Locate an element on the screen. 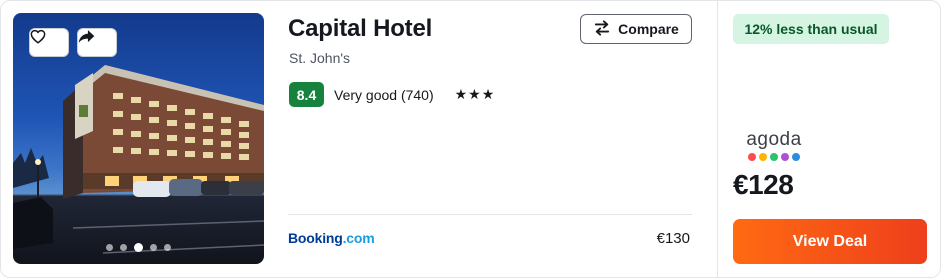  agoda-wordmark: agoda is located at coordinates (774, 139).